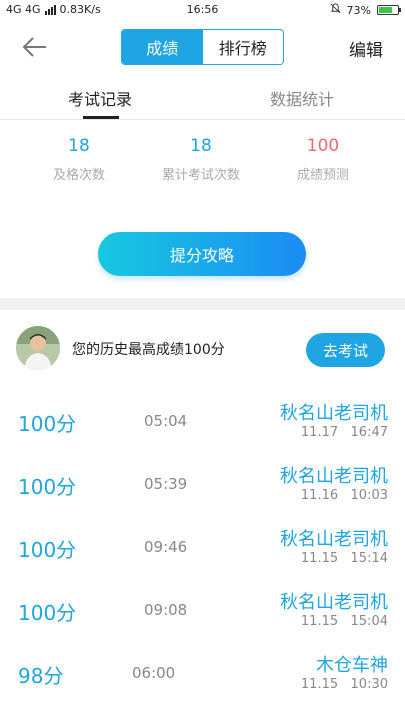 This screenshot has height=720, width=405. What do you see at coordinates (200, 175) in the screenshot?
I see `stat-label: 累计考试次数` at bounding box center [200, 175].